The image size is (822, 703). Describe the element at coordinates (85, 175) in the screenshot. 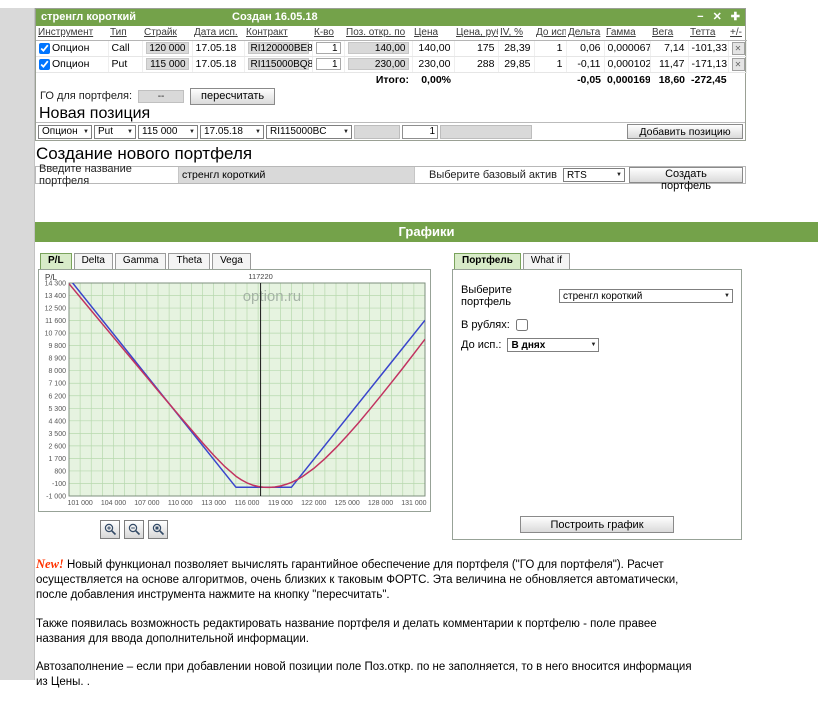

I see `portfolio-name-label: Введите название портфеля` at that location.